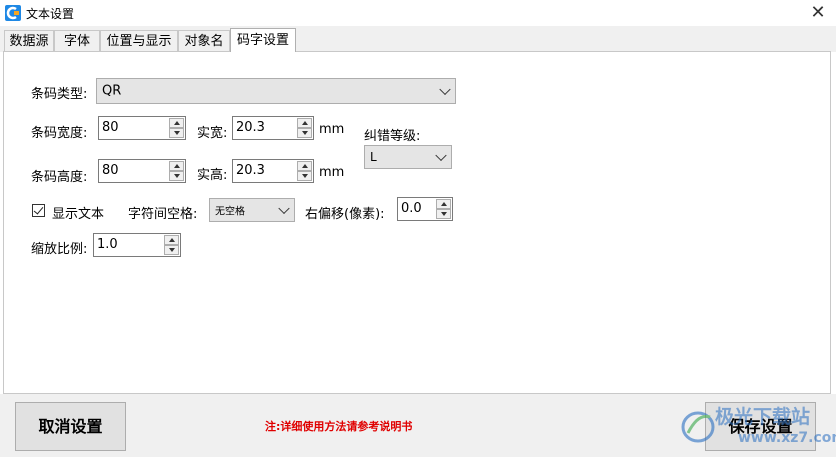  What do you see at coordinates (252, 210) in the screenshot?
I see `char-spacing-select: 无空格` at bounding box center [252, 210].